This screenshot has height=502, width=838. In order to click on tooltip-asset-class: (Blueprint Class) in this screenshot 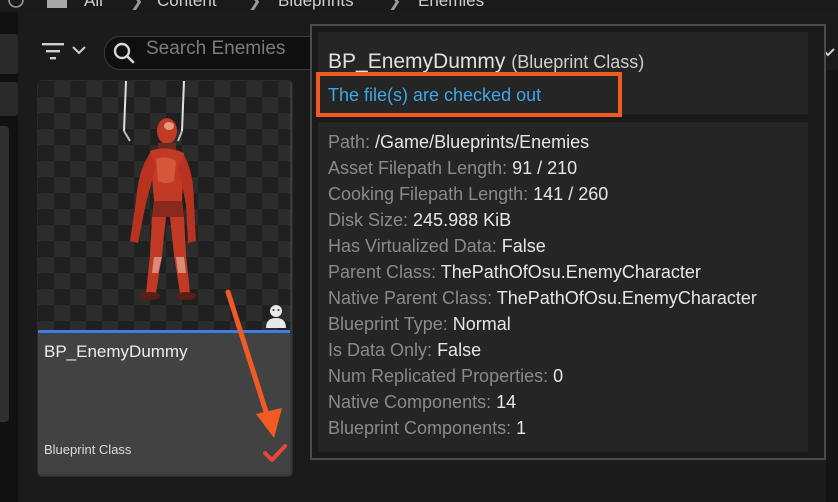, I will do `click(578, 62)`.